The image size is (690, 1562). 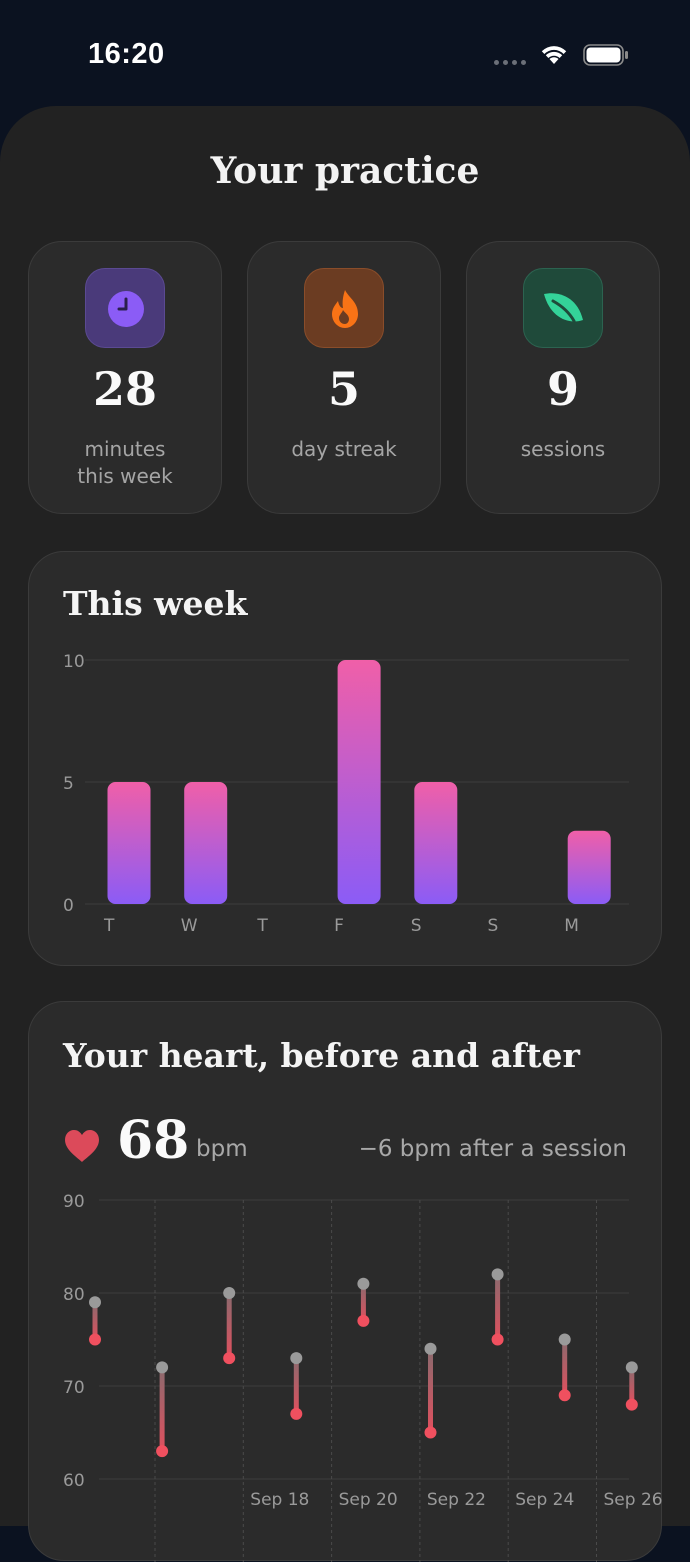 What do you see at coordinates (74, 1202) in the screenshot?
I see `y-tick-label: 90` at bounding box center [74, 1202].